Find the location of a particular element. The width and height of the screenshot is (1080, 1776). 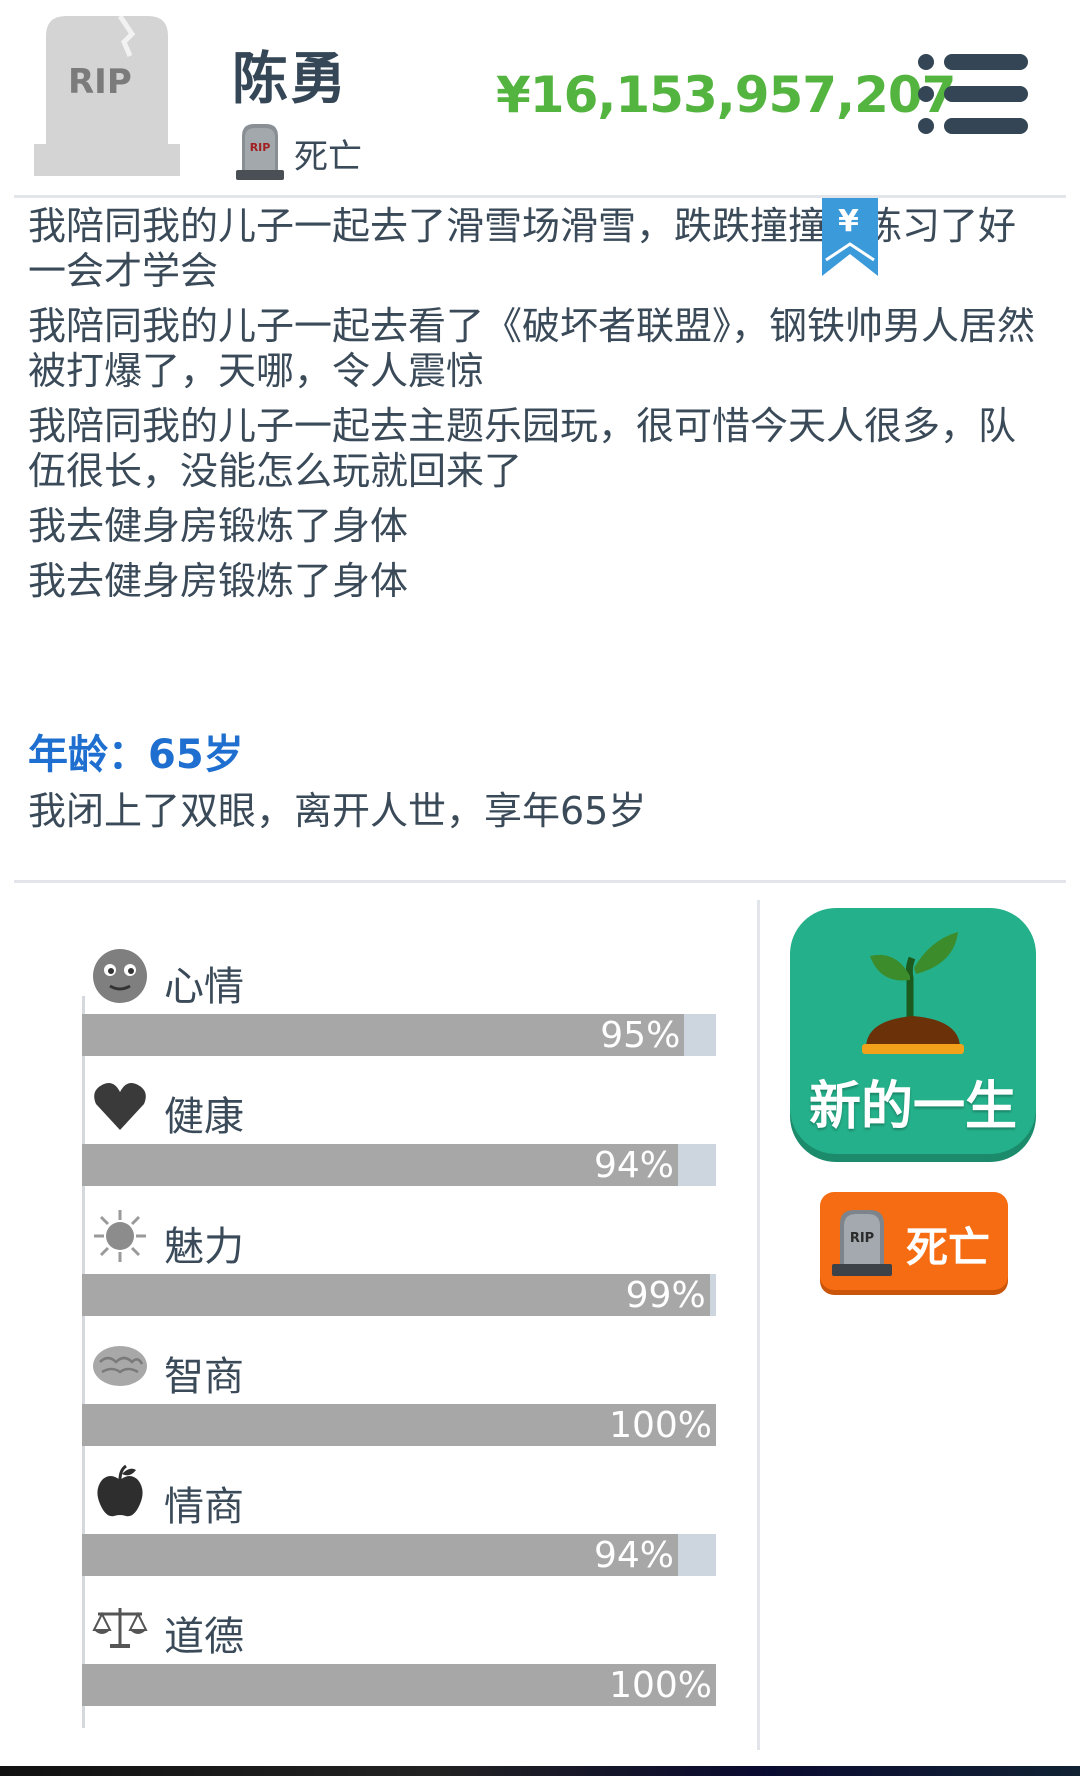

stat-label-morality: 道德 is located at coordinates (204, 1637).